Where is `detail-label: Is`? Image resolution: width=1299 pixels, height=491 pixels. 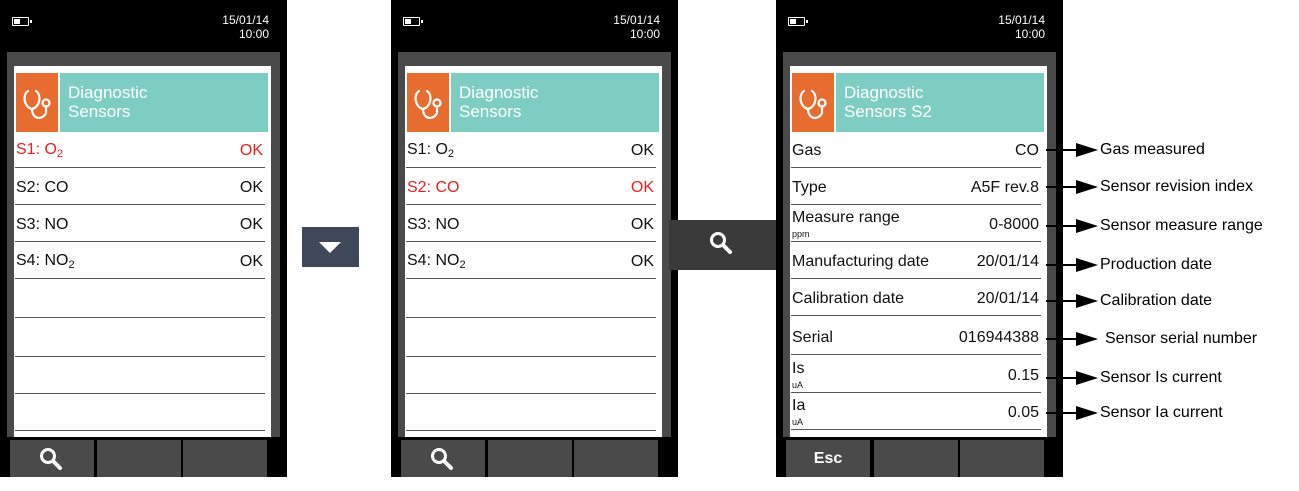 detail-label: Is is located at coordinates (798, 368).